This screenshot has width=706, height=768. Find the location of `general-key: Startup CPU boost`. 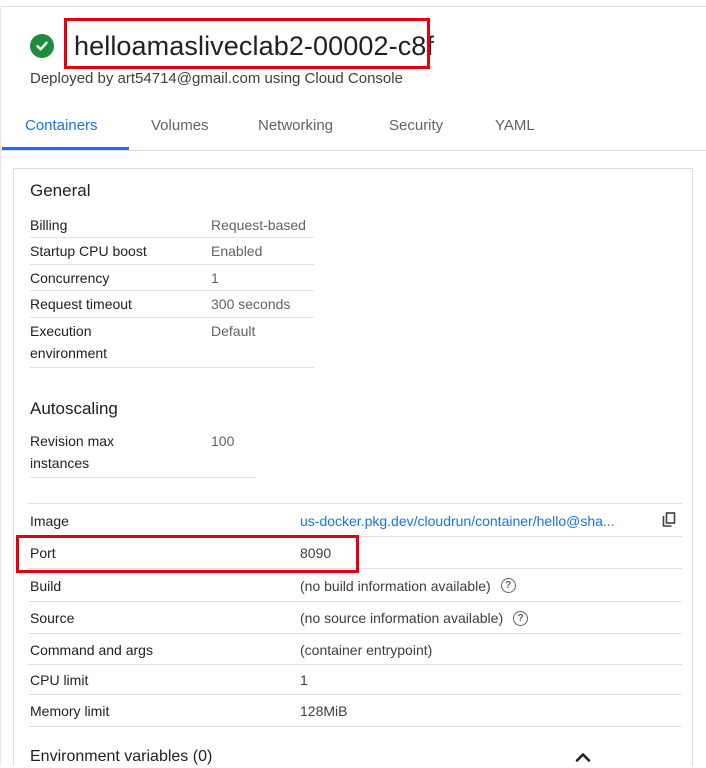

general-key: Startup CPU boost is located at coordinates (88, 251).